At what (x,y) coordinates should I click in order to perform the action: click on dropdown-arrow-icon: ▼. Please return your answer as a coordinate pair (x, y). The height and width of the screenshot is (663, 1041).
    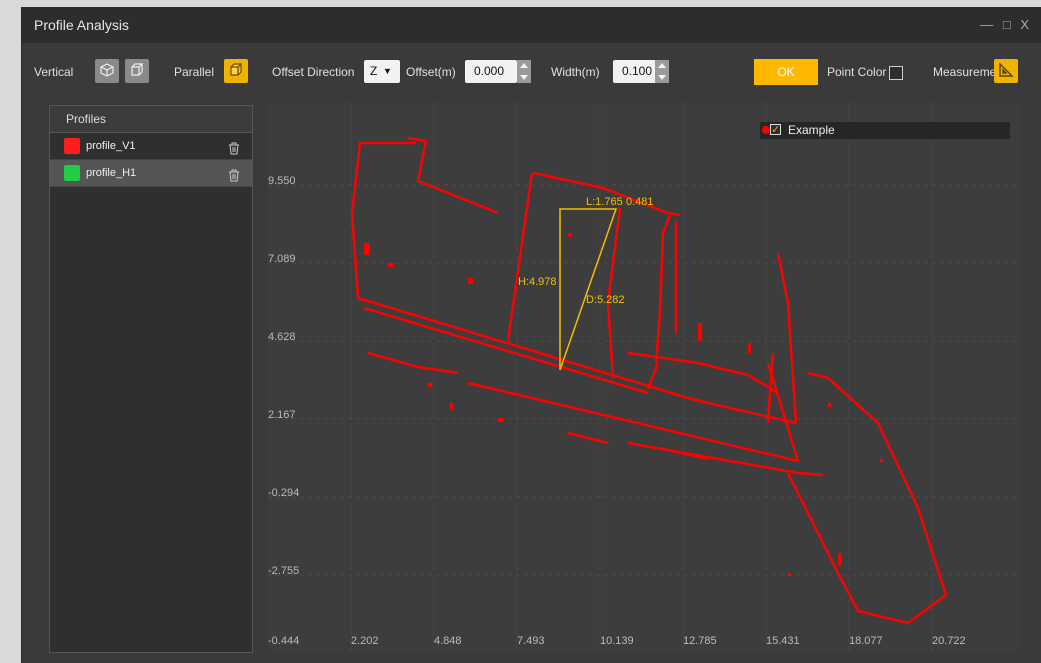
    Looking at the image, I should click on (387, 71).